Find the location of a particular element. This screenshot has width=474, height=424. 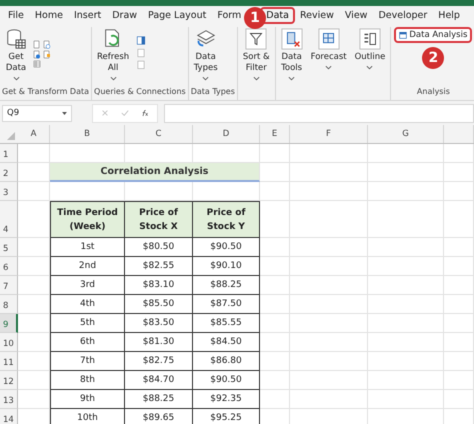

menu-tab: Insert is located at coordinates (88, 15).